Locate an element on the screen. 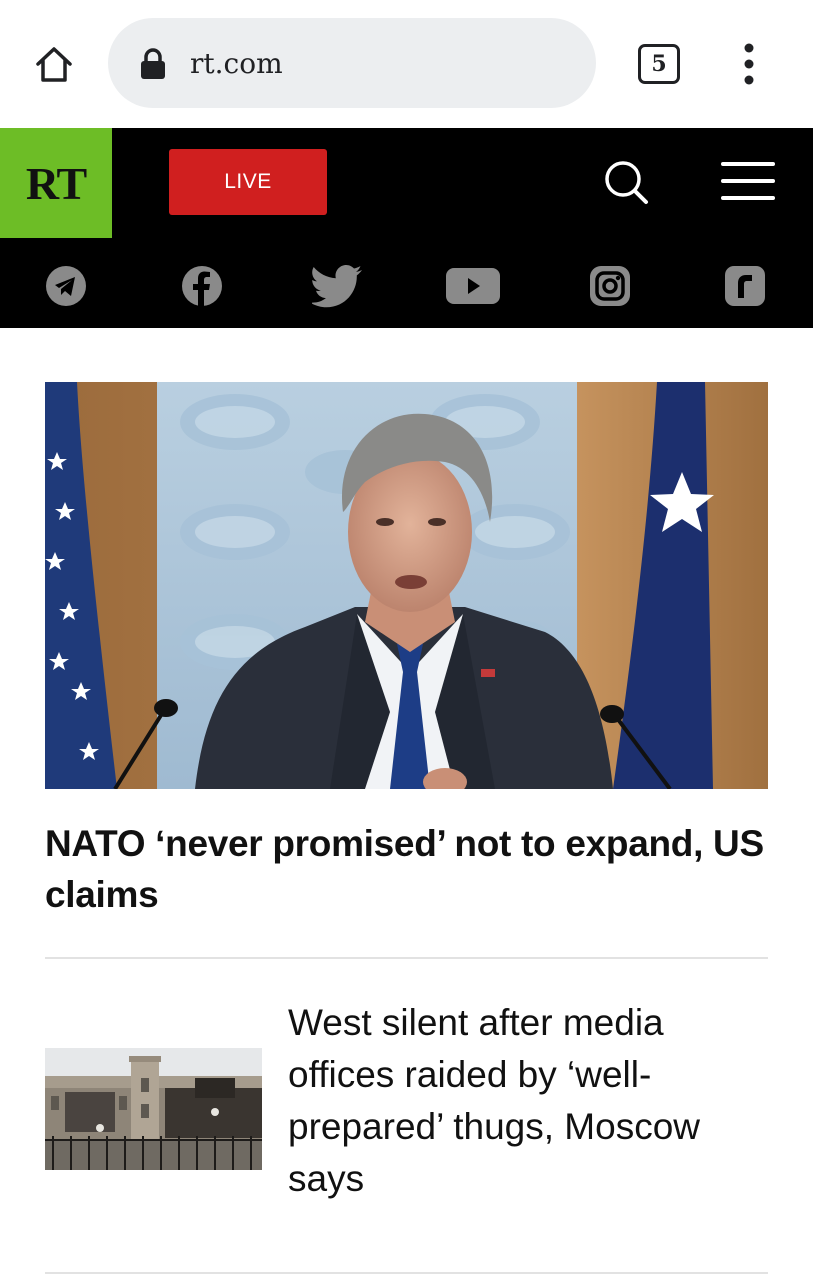  article-thumbnail is located at coordinates (153, 1109).